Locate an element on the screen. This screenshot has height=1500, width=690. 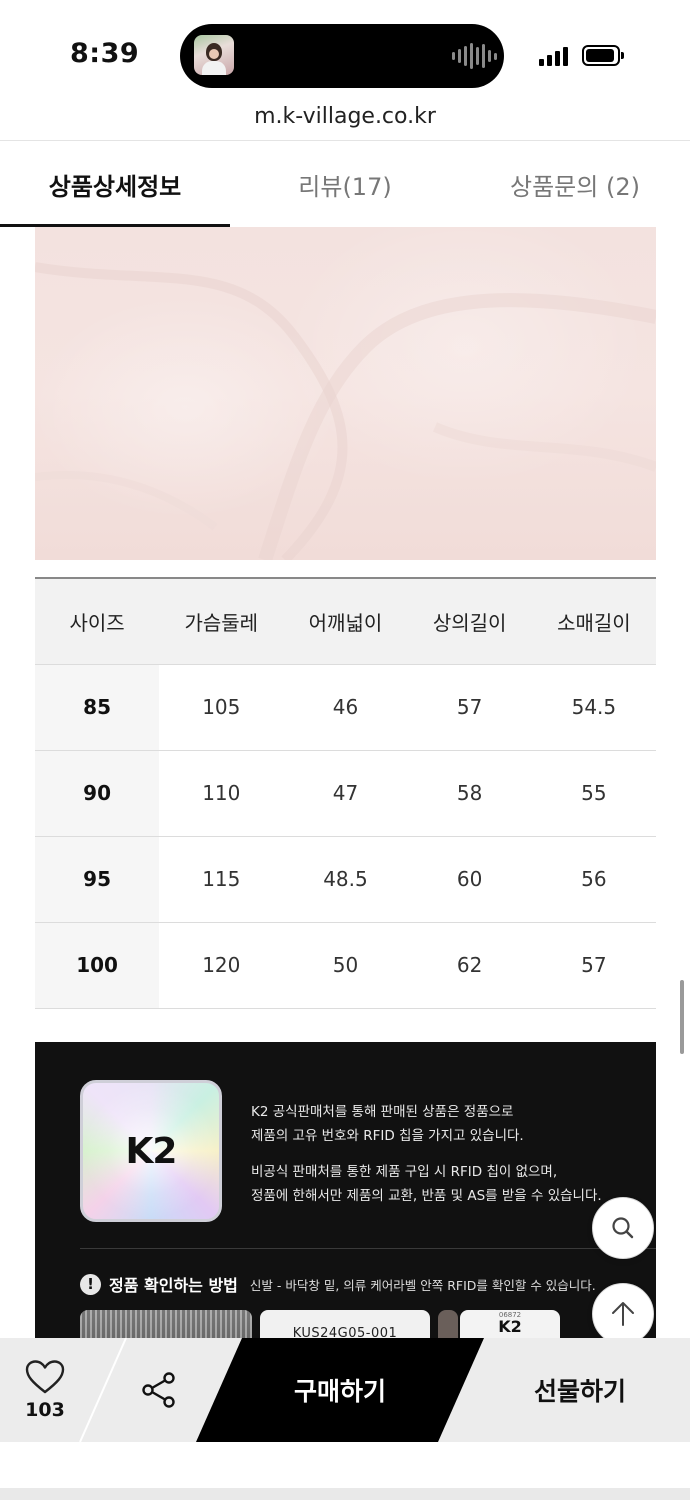
auth-line: 제품의 고유 번호와 RFID 칩을 가지고 있습니다. is located at coordinates (387, 1136).